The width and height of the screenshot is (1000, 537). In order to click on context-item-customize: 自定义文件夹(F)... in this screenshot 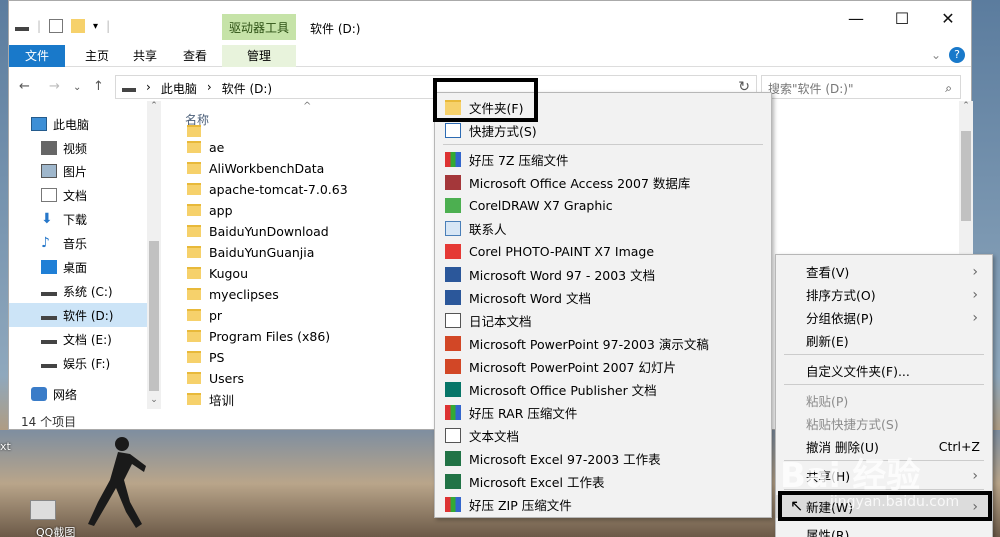, I will do `click(884, 370)`.